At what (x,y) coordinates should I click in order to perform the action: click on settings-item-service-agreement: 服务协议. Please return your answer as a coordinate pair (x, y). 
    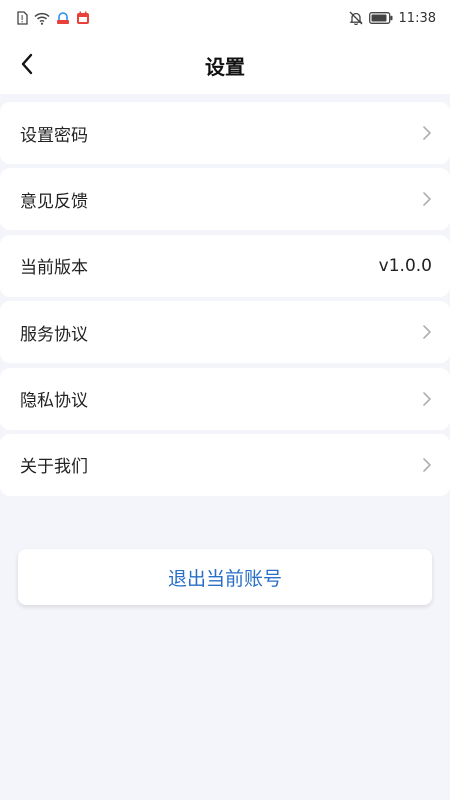
    Looking at the image, I should click on (225, 332).